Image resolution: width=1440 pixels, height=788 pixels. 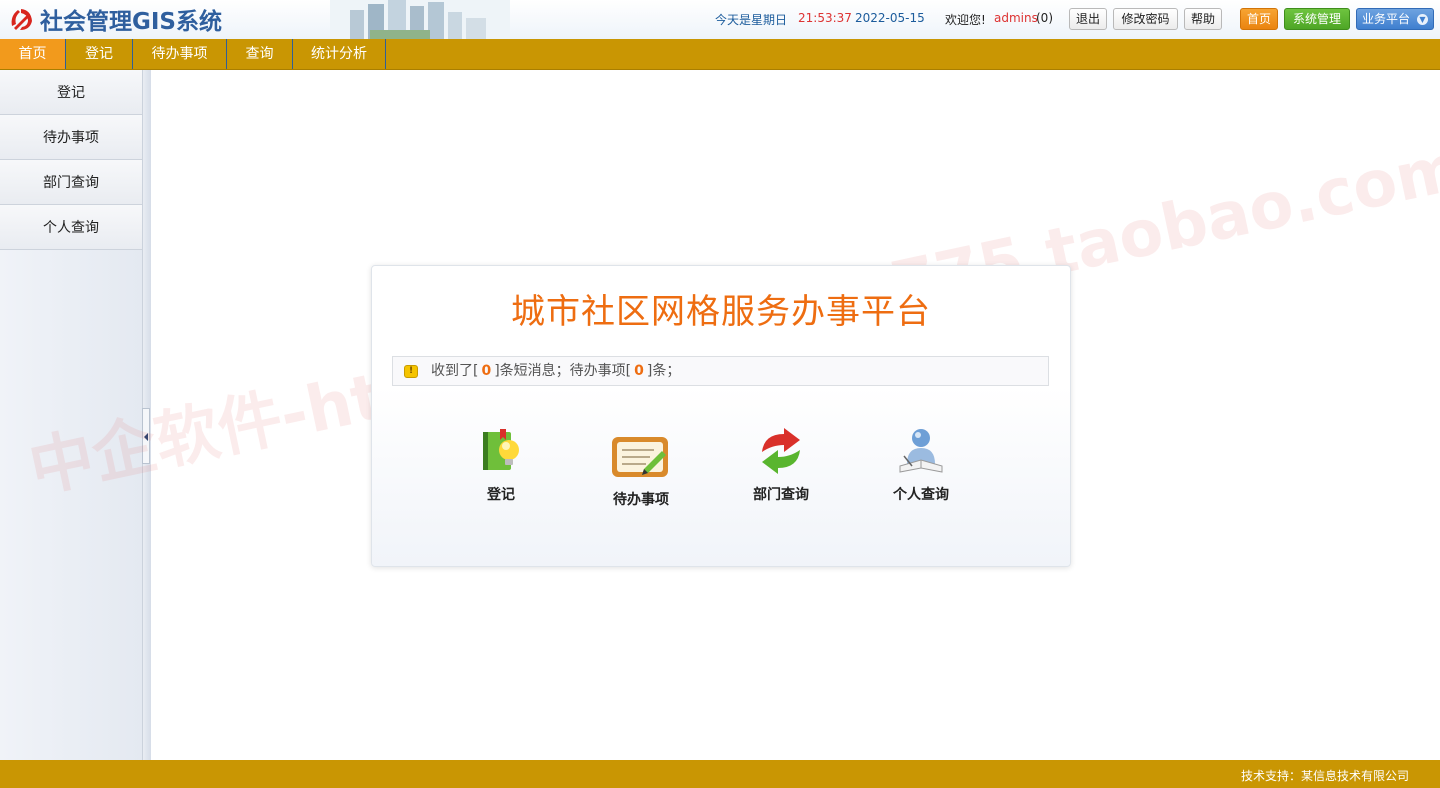 What do you see at coordinates (556, 371) in the screenshot?
I see `notification-text: 收到了[0]条短消息；待办事项[0]条；` at bounding box center [556, 371].